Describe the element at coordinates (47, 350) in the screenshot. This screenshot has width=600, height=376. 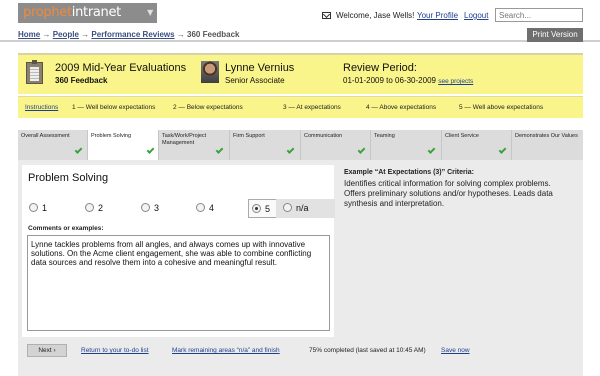
I see `next-button: Next ›` at that location.